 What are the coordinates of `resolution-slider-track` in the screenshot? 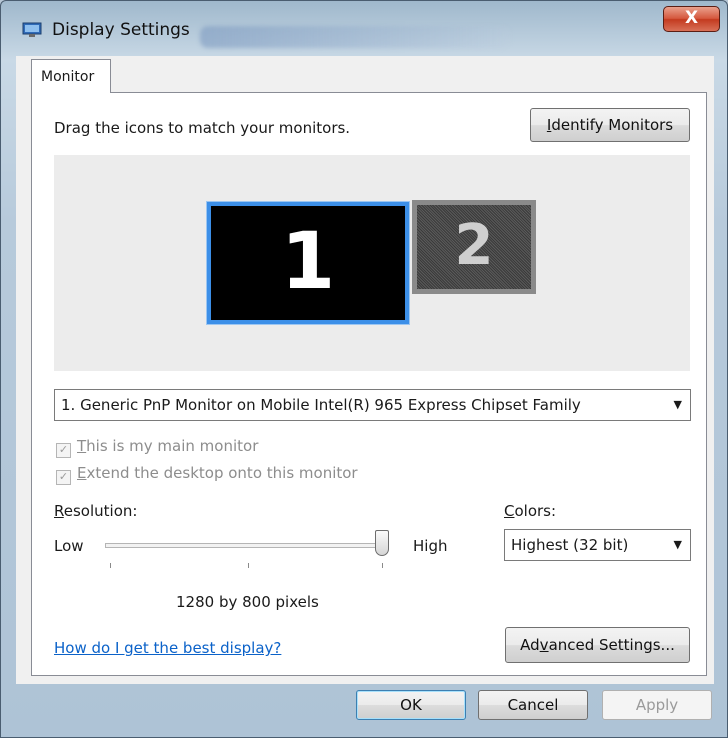 It's located at (247, 545).